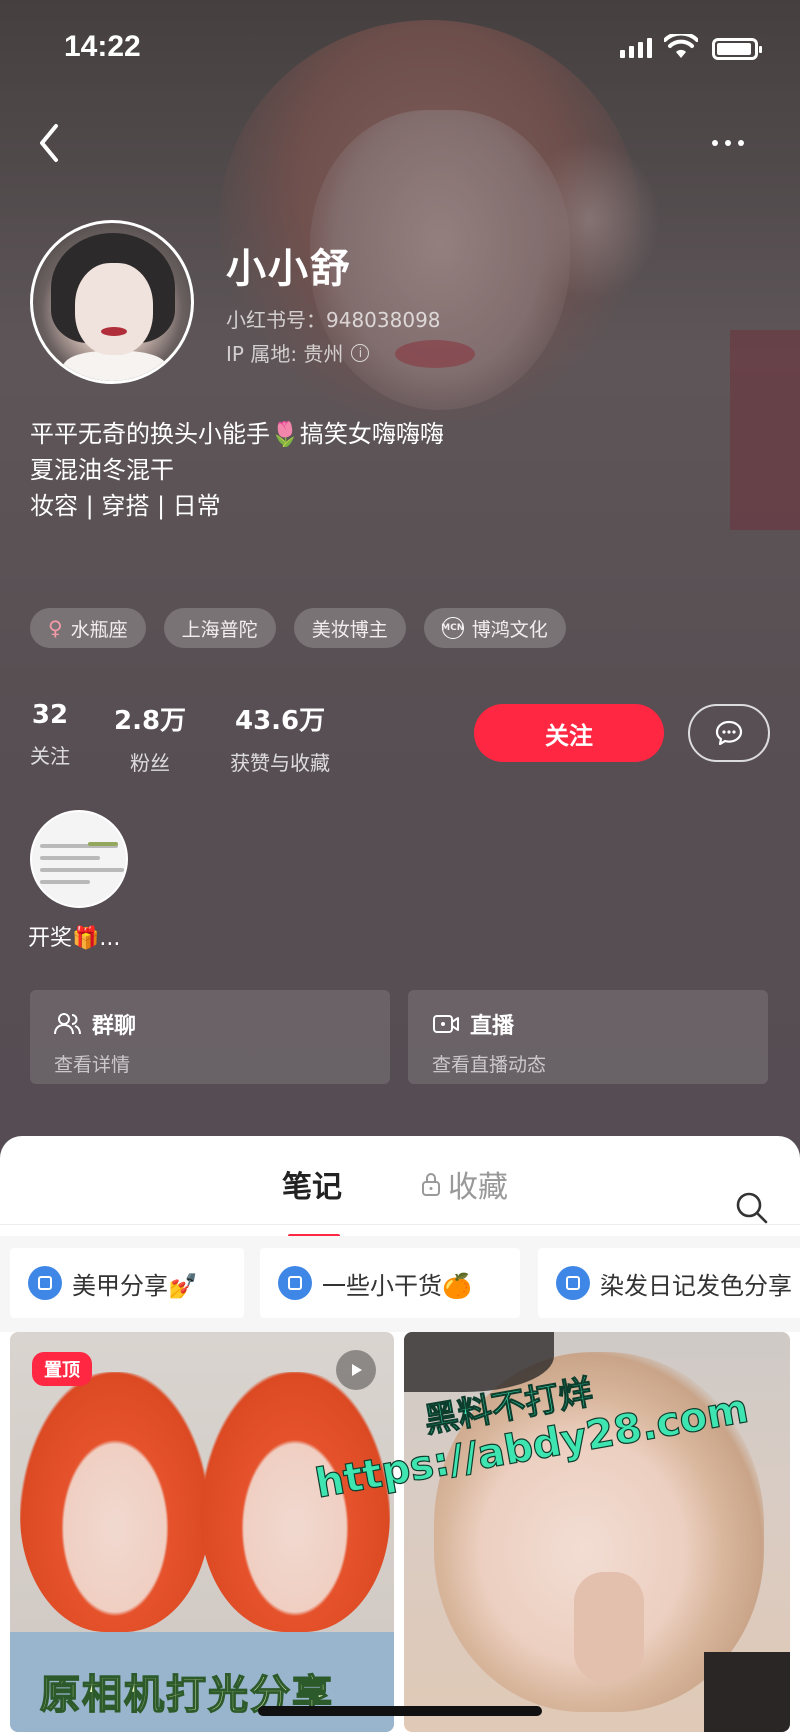 This screenshot has width=800, height=1732. I want to click on search-icon, so click(752, 1208).